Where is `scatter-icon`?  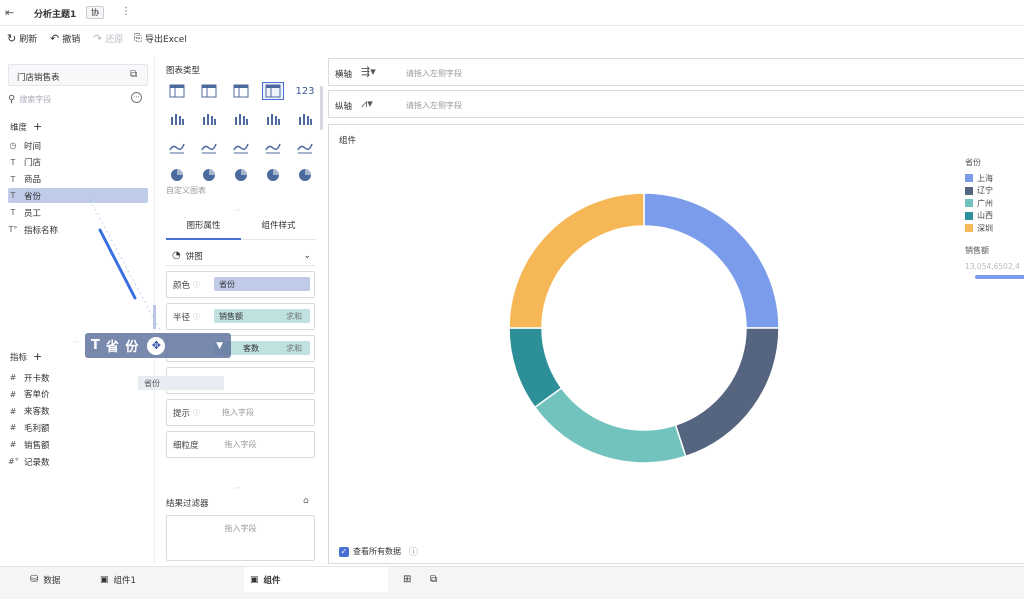 scatter-icon is located at coordinates (273, 175).